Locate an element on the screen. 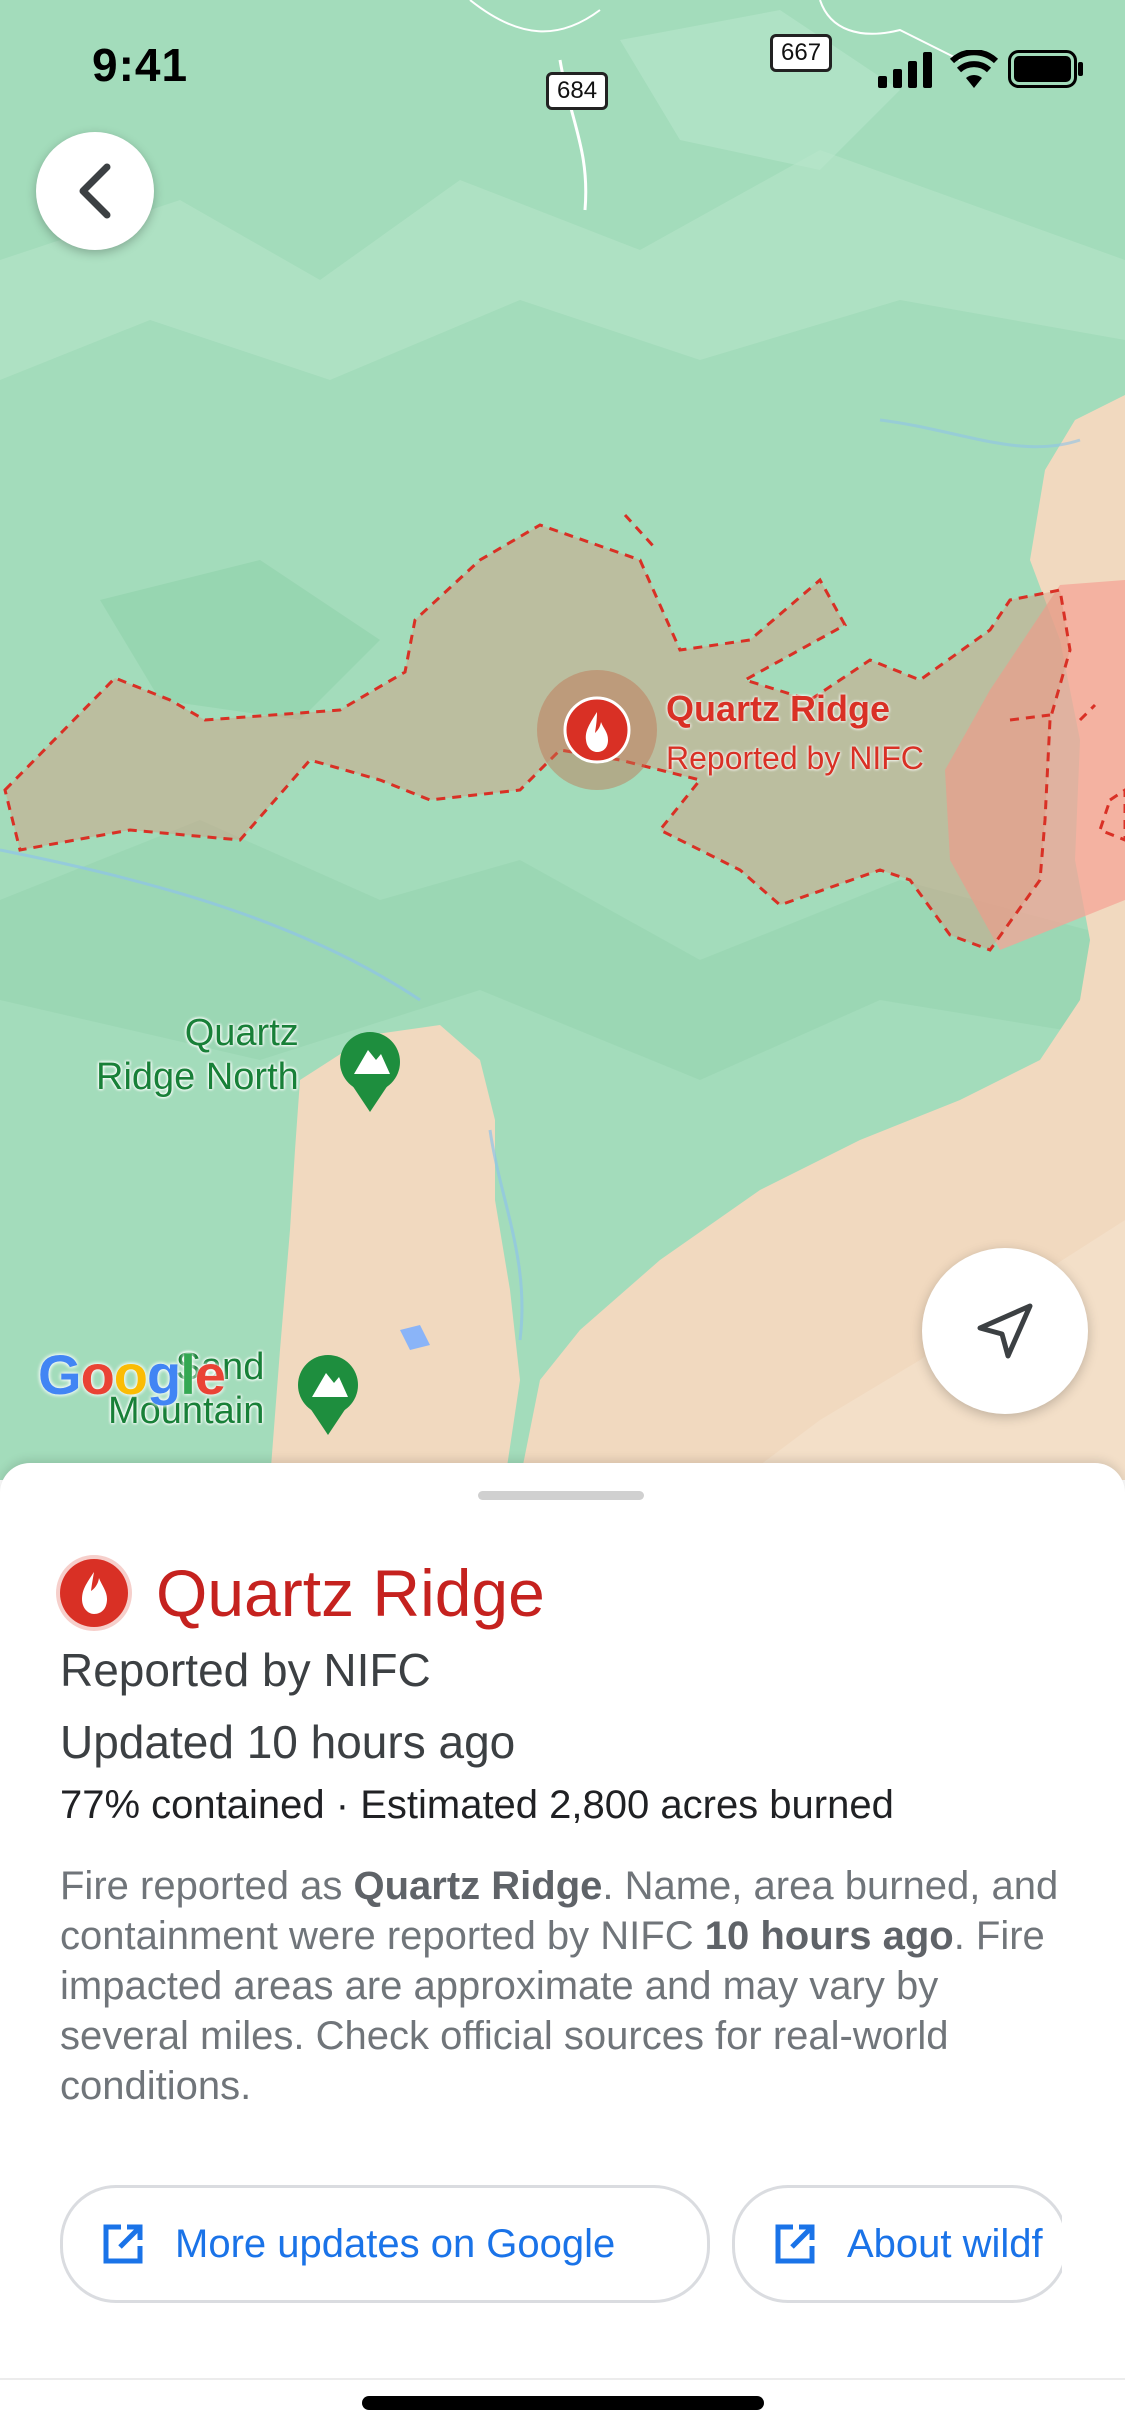 Image resolution: width=1125 pixels, height=2436 pixels. sheet-header: Quartz Ridge is located at coordinates (302, 1593).